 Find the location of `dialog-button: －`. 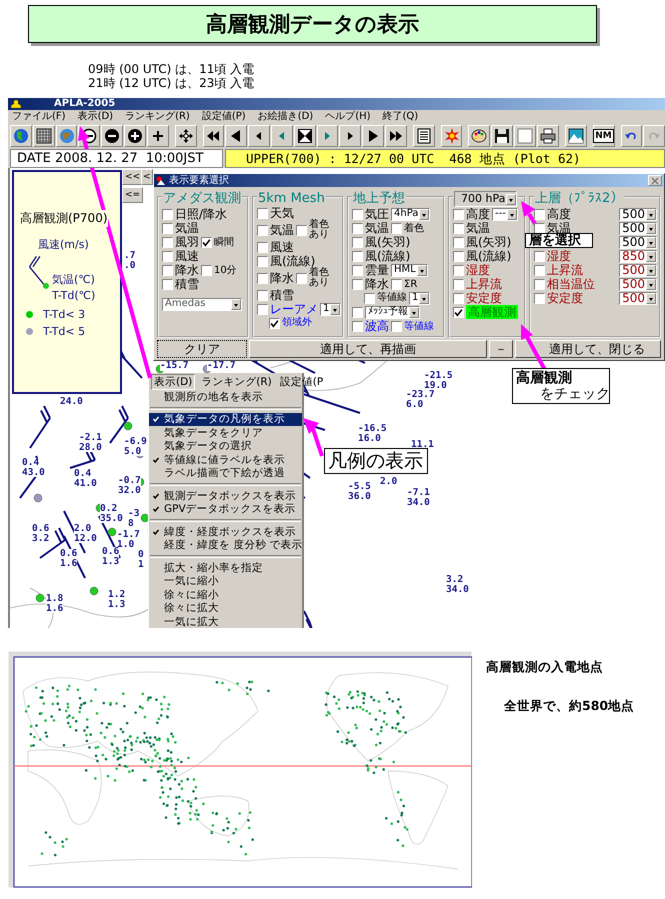

dialog-button: － is located at coordinates (501, 349).